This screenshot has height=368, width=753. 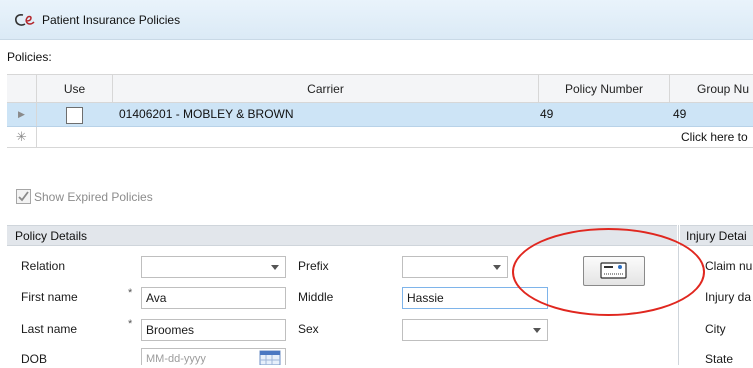 What do you see at coordinates (380, 115) in the screenshot?
I see `table-row: ▶ 01406201 - MOBLEY & BROWN 49 49` at bounding box center [380, 115].